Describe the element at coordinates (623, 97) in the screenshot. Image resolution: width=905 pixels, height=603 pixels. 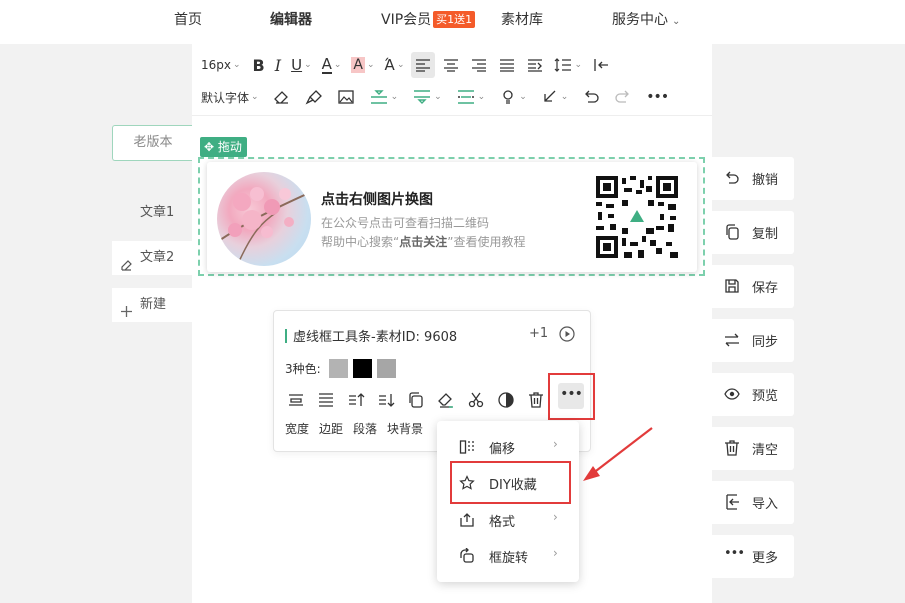
I see `redo-toolbar-button` at that location.